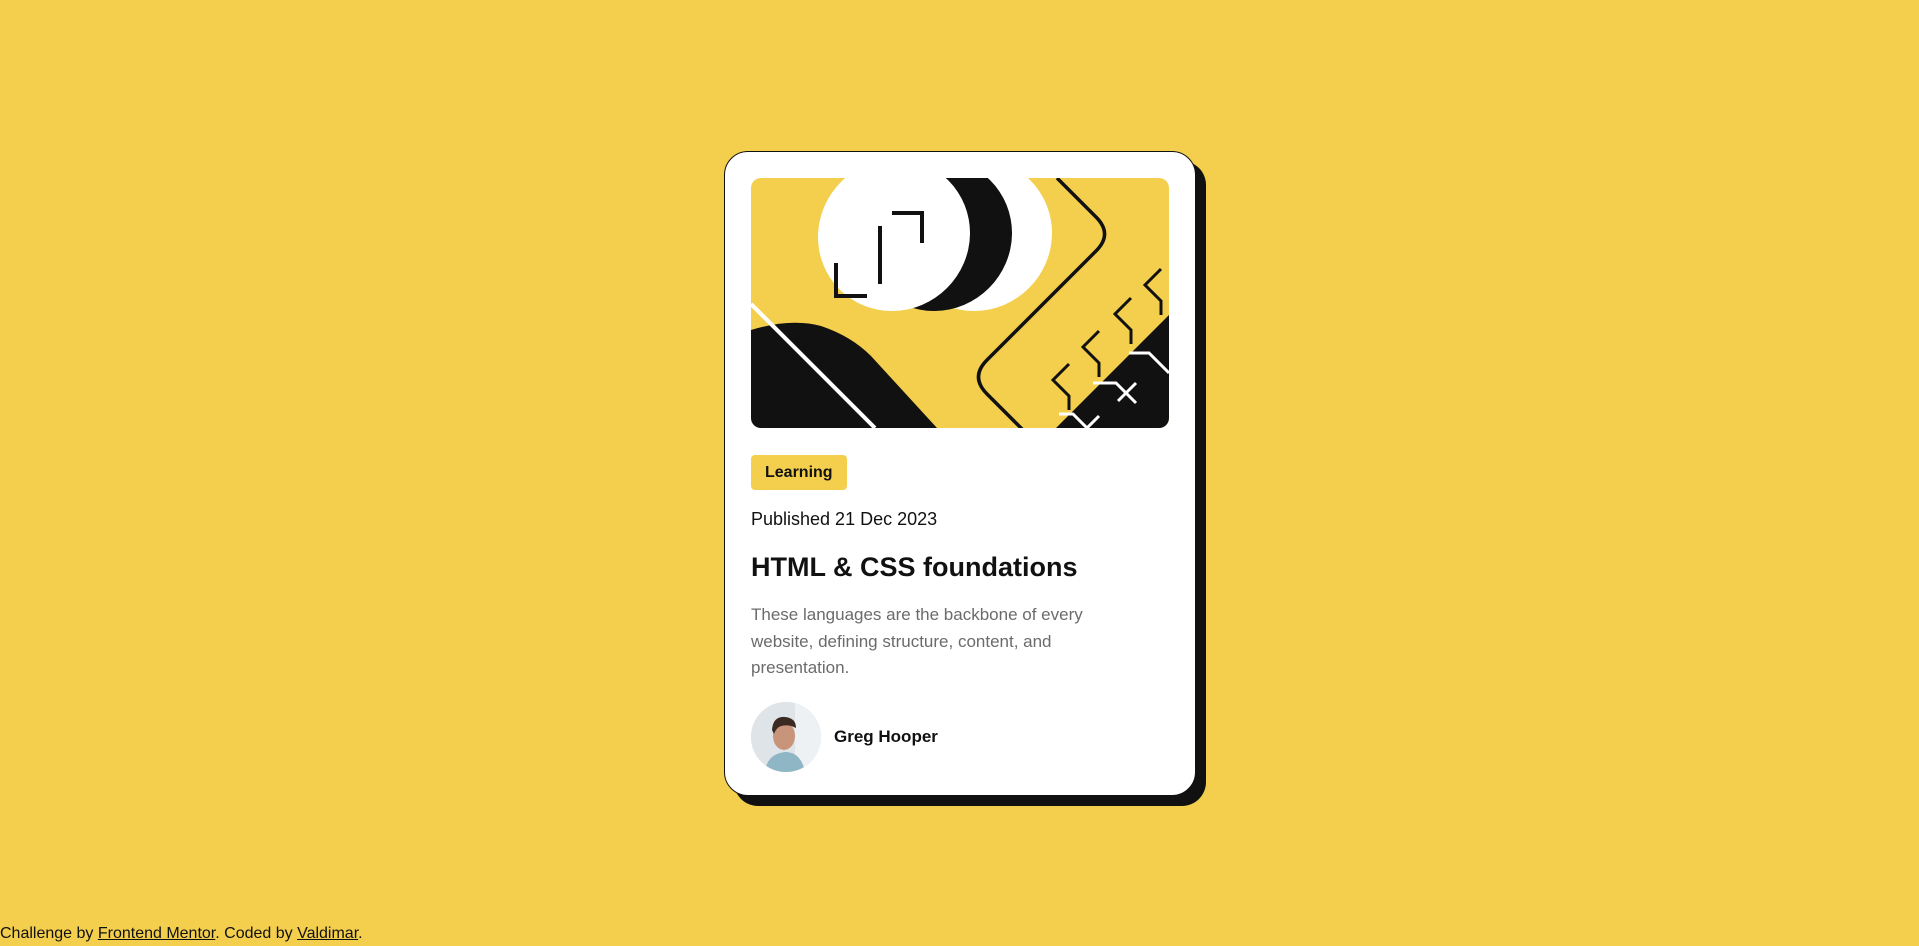  Describe the element at coordinates (360, 933) in the screenshot. I see `attribution-suffix: .` at that location.